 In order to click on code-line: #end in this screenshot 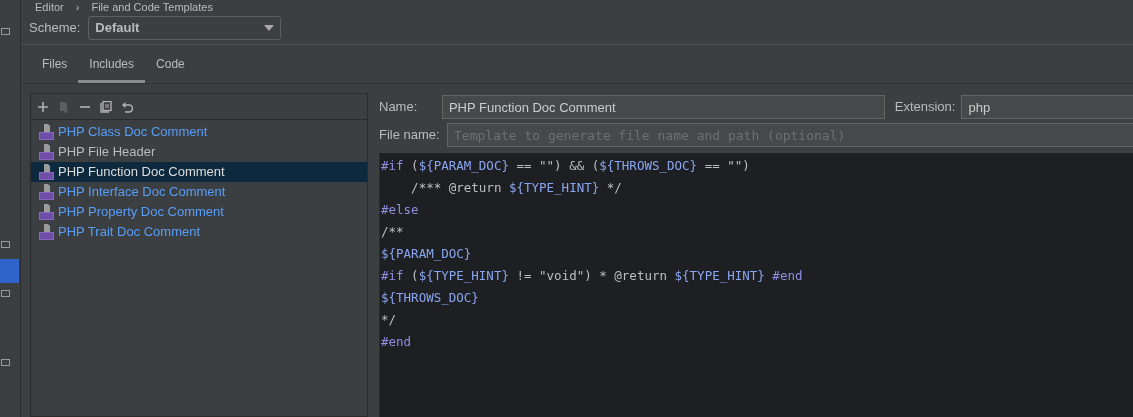, I will do `click(397, 342)`.